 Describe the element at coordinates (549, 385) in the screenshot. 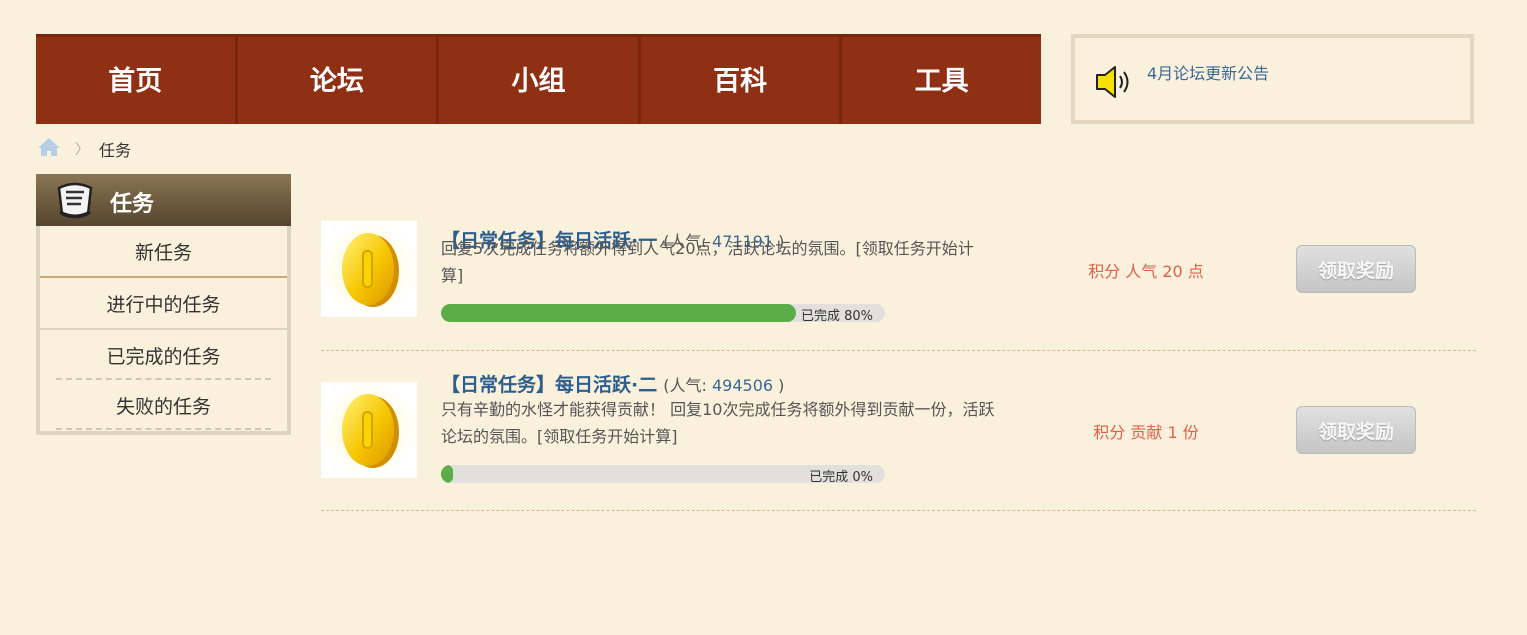

I see `task-name: 【日常任务】每日活跃·二` at that location.